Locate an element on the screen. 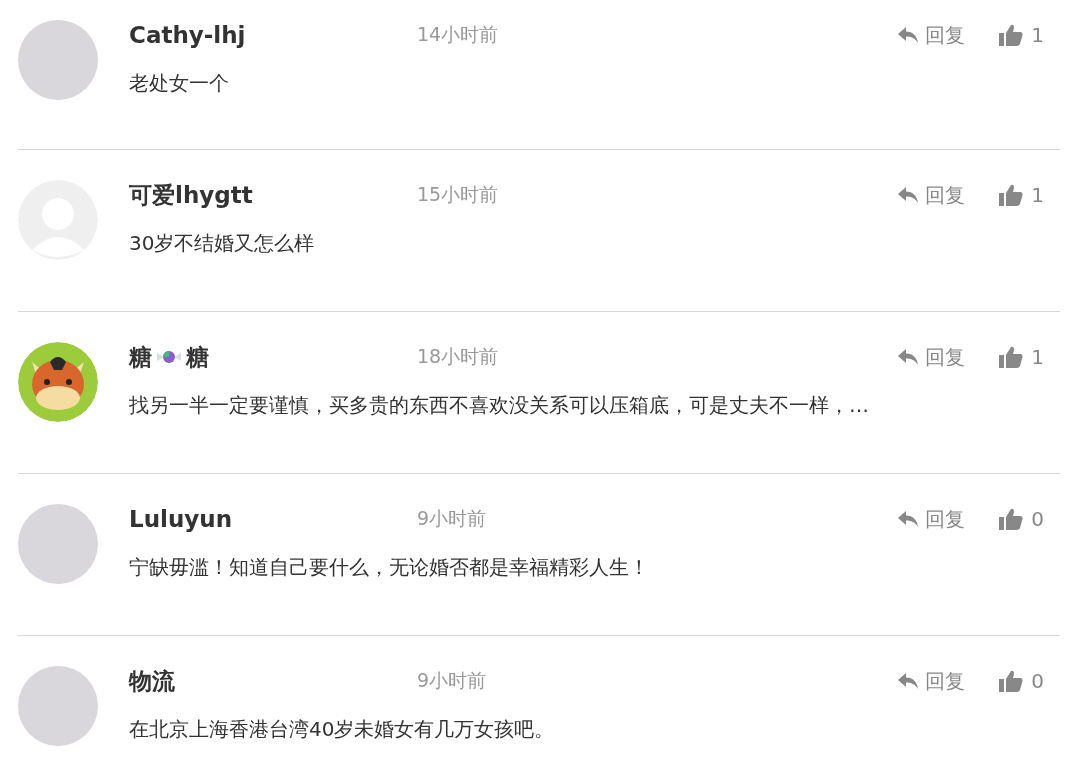 The image size is (1080, 768). comment-text: 宁缺毋滥！知道自己要什么，无论婚否都是幸福精彩人生！ is located at coordinates (389, 567).